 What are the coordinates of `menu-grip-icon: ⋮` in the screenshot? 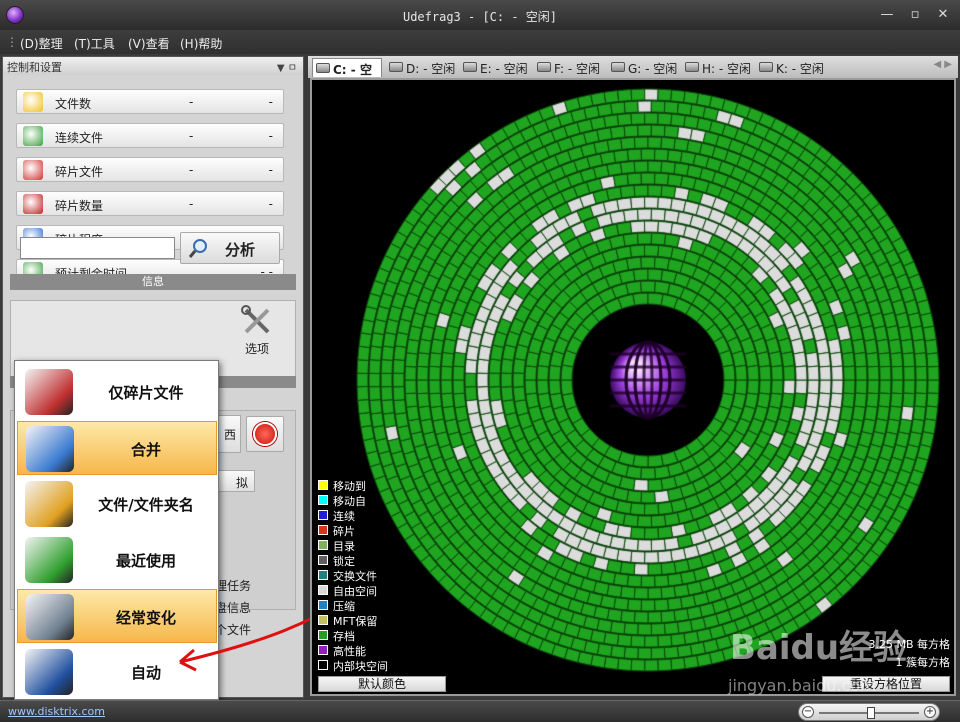 It's located at (12, 42).